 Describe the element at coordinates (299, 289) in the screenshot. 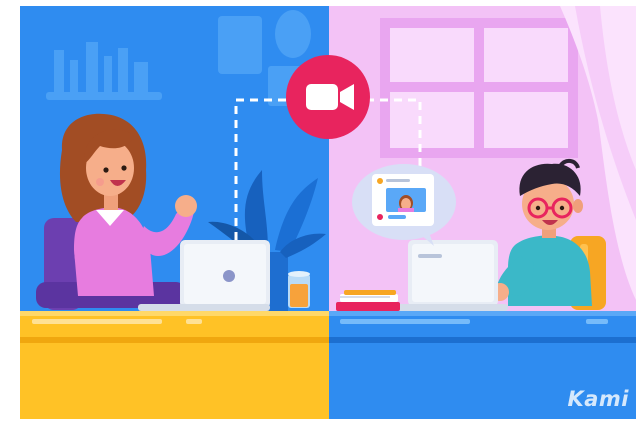

I see `juice-glass` at that location.